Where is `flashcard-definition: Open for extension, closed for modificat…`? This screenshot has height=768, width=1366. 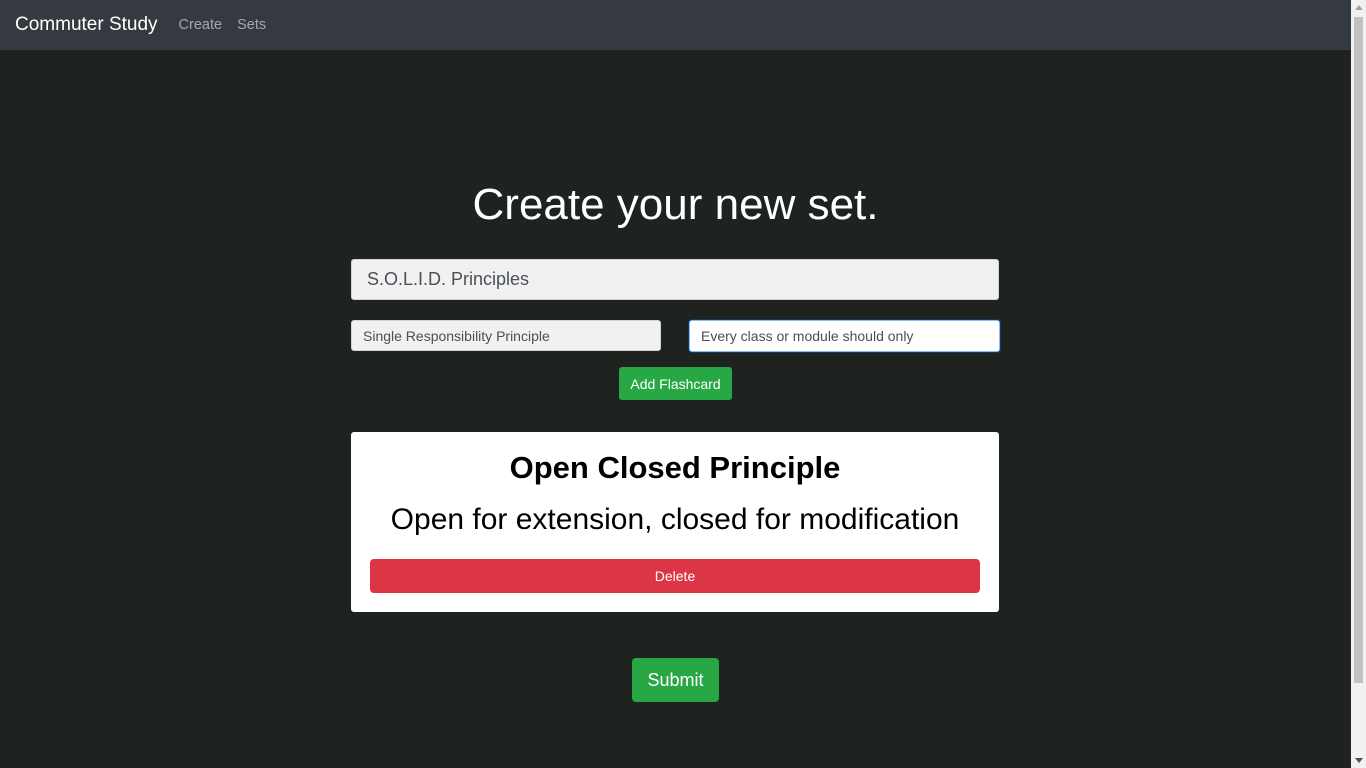 flashcard-definition: Open for extension, closed for modificat… is located at coordinates (675, 519).